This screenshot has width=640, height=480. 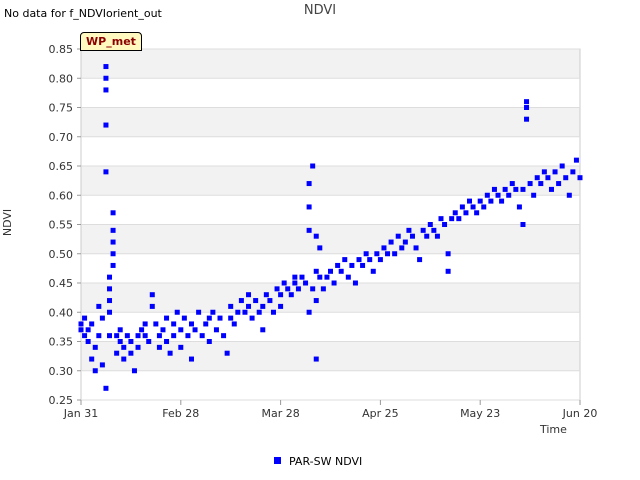 I want to click on y-tick-label: 0.70, so click(x=61, y=137).